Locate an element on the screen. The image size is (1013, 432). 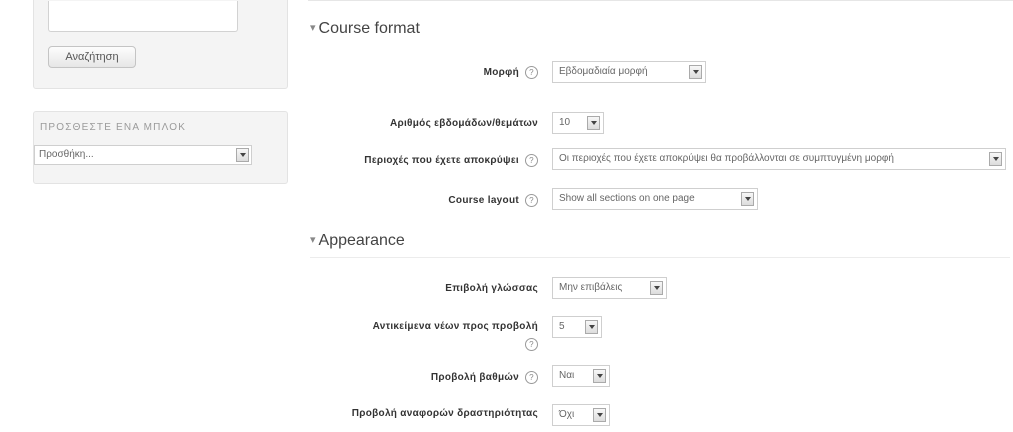
force-language-label: Επιβολή γλώσσας is located at coordinates (491, 288).